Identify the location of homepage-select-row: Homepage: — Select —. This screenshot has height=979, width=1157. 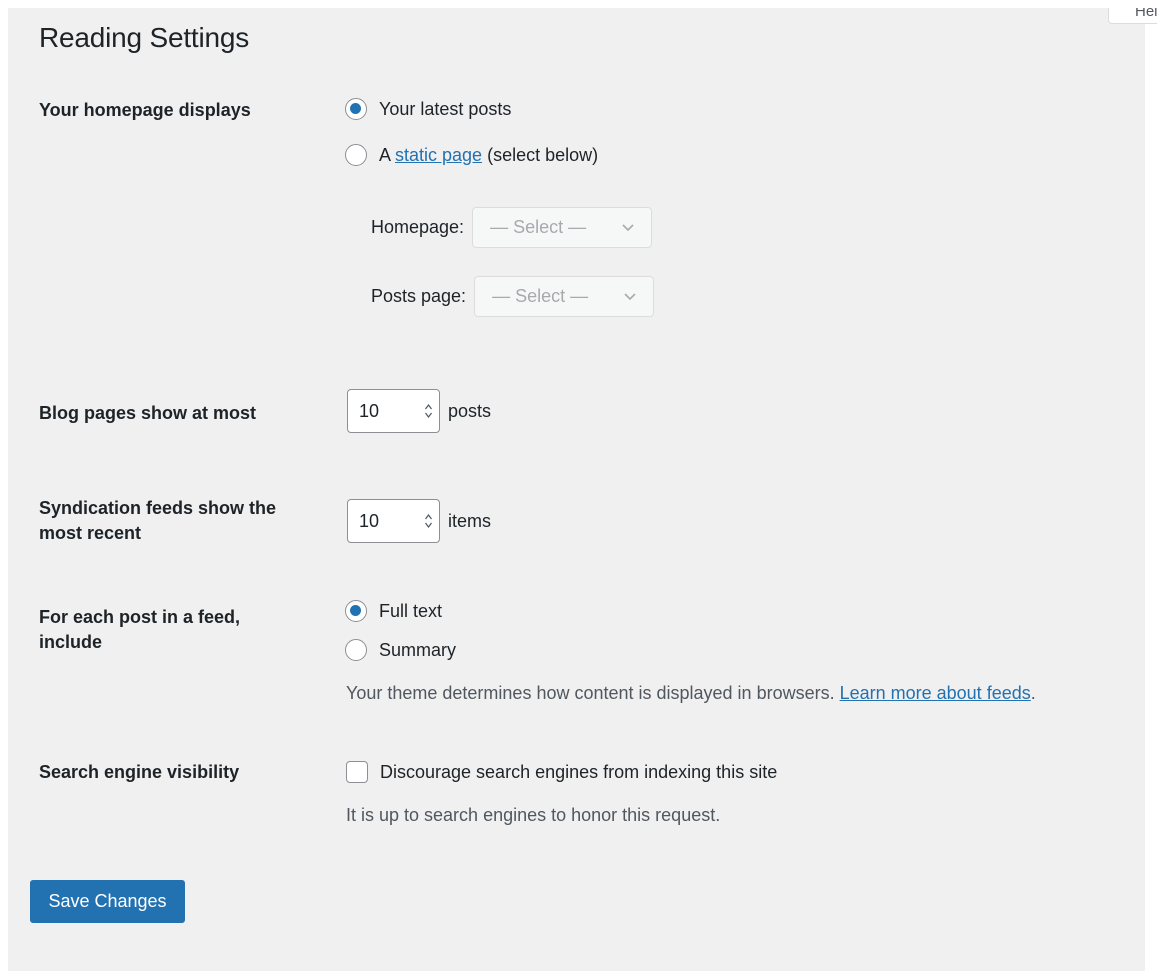
(512, 227).